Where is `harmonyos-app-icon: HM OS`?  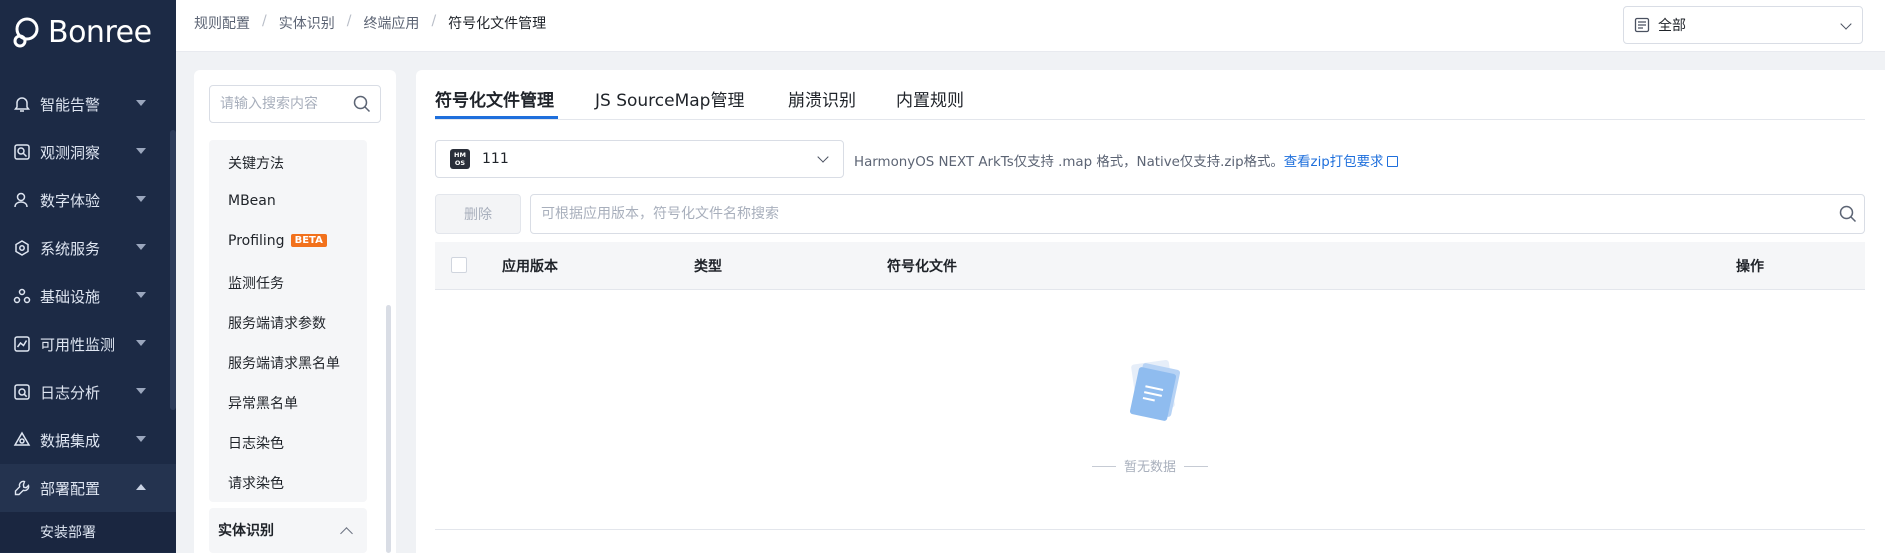 harmonyos-app-icon: HM OS is located at coordinates (460, 159).